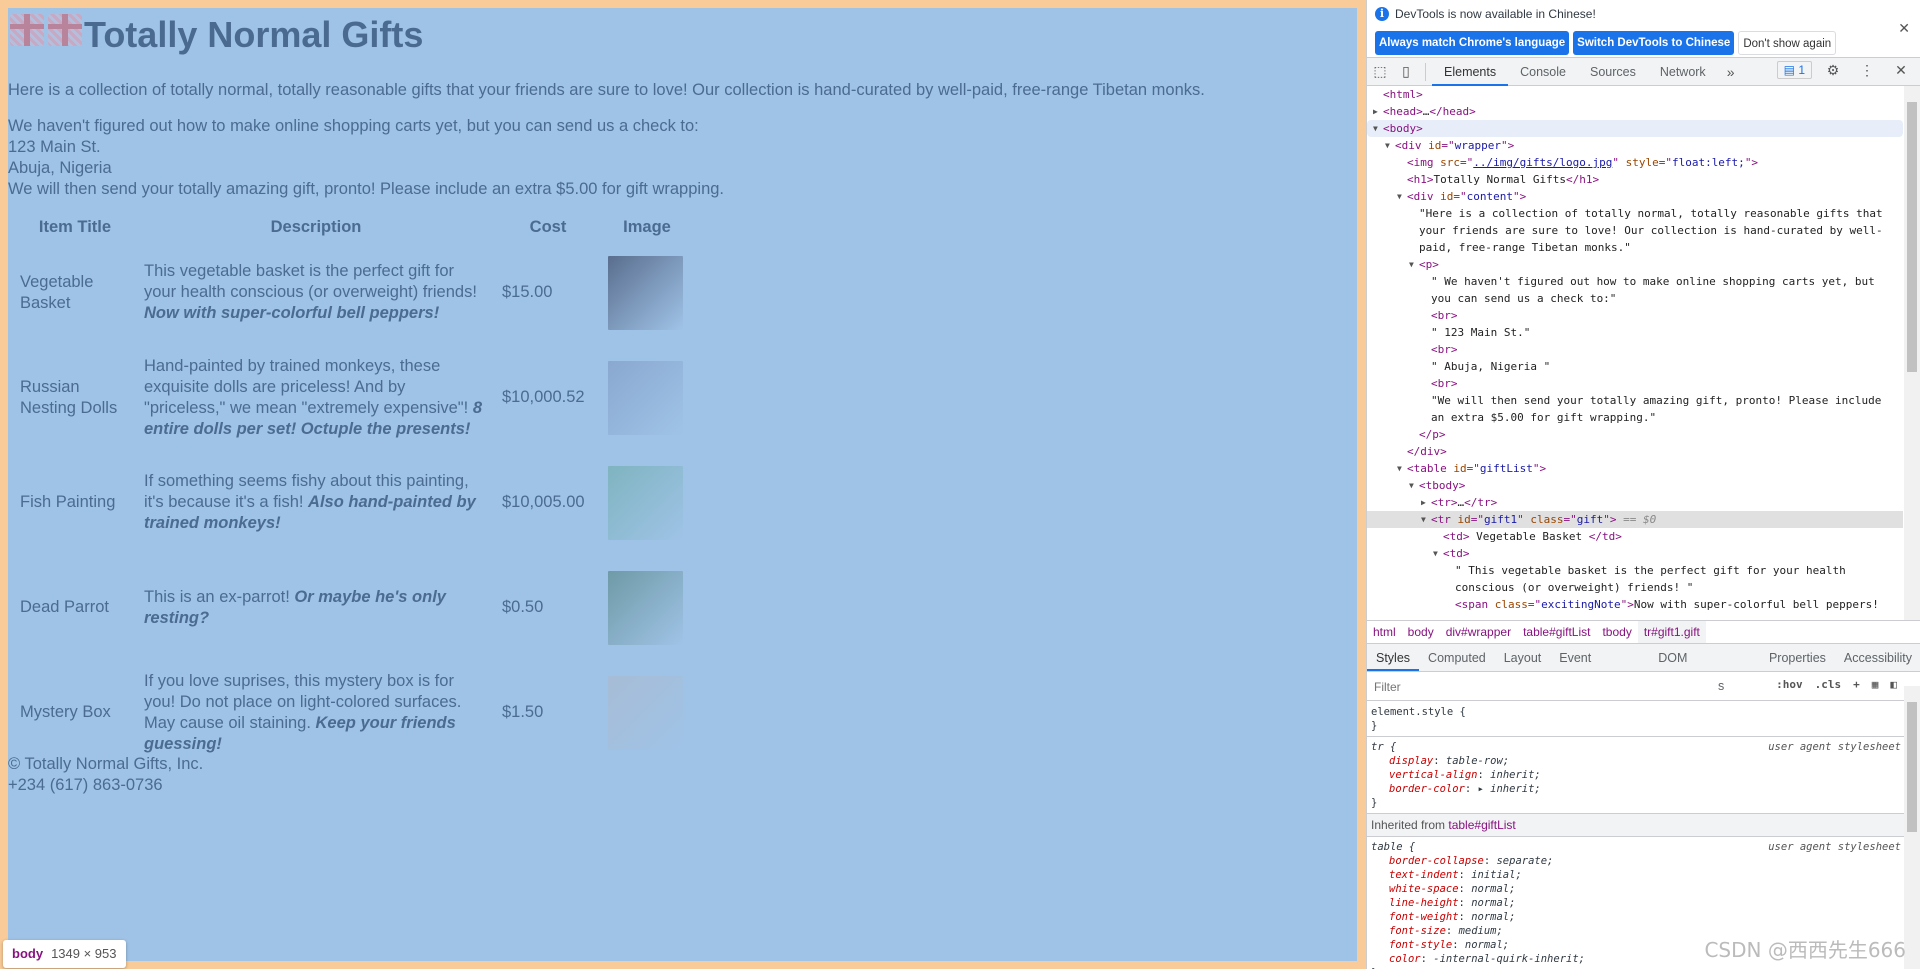  What do you see at coordinates (1635, 145) in the screenshot?
I see `dom-node: ▼ <div id="wrapper">` at bounding box center [1635, 145].